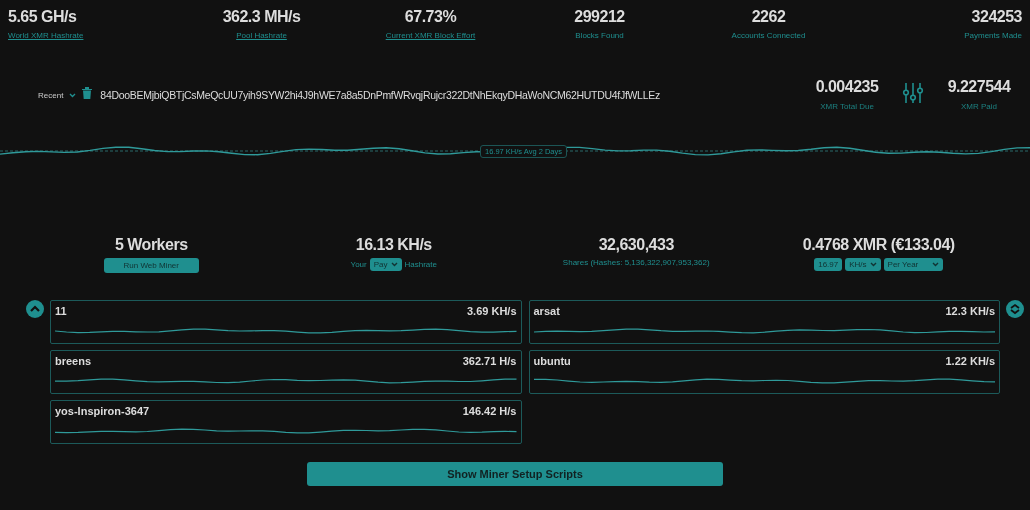 The height and width of the screenshot is (510, 1030). Describe the element at coordinates (768, 17) in the screenshot. I see `stat-value: 2262` at that location.